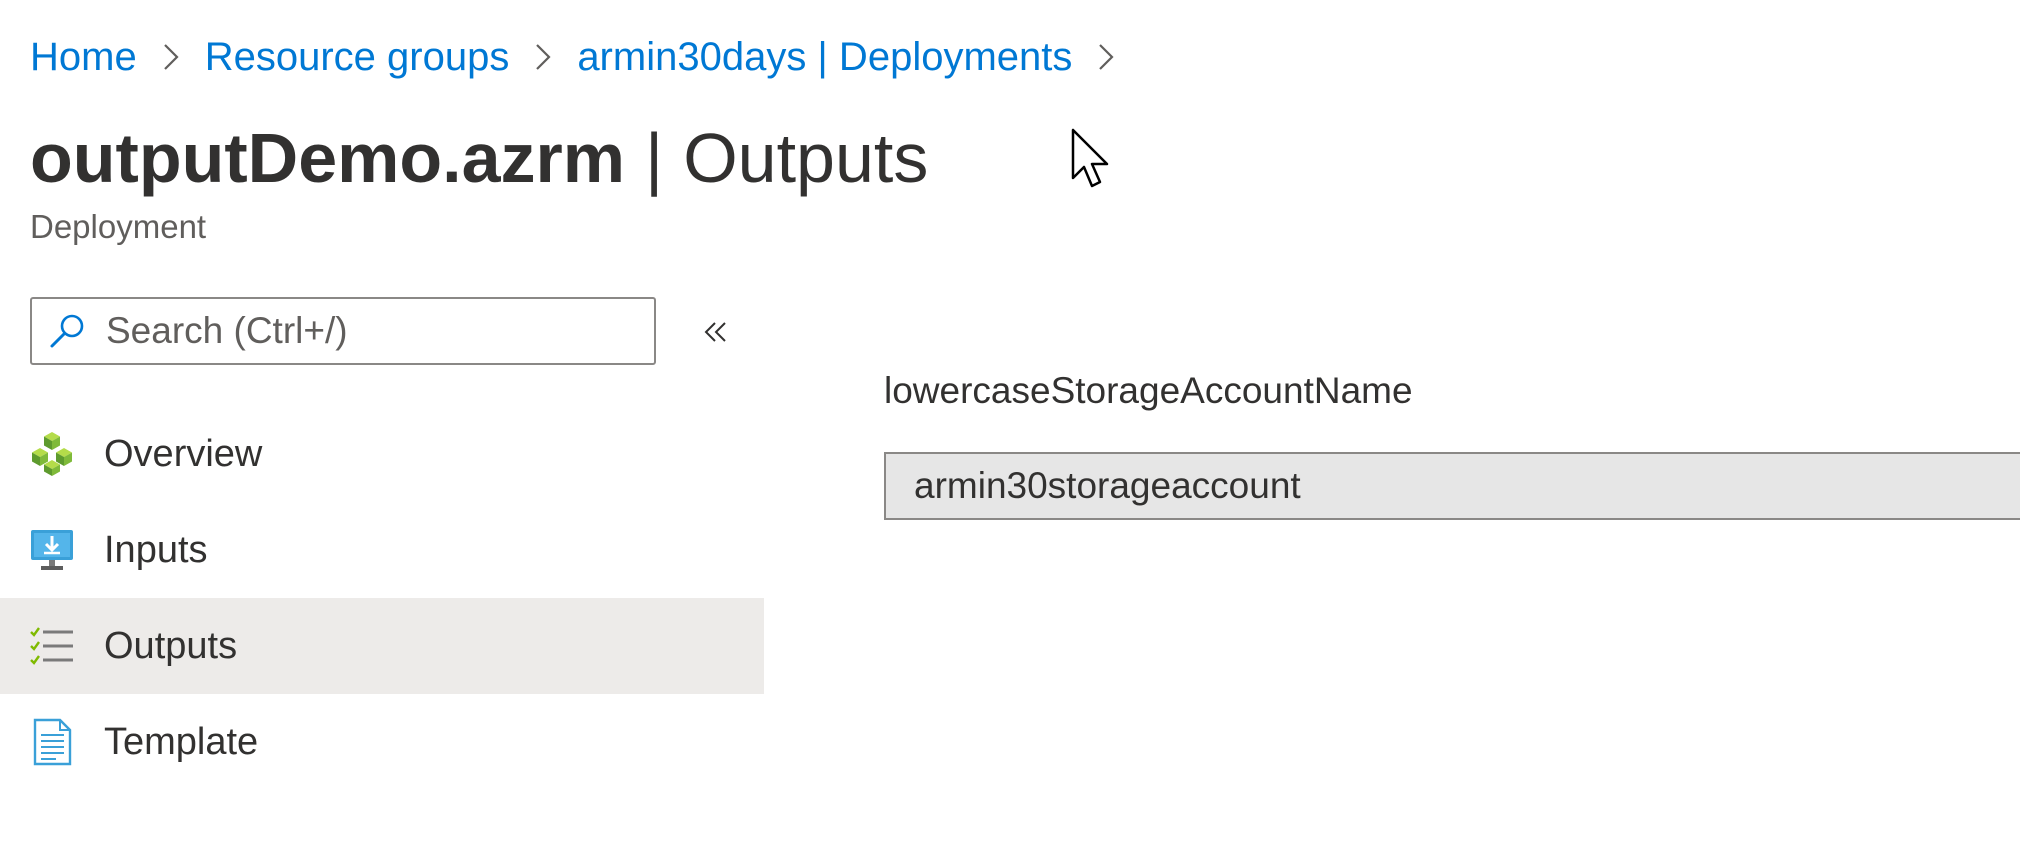  What do you see at coordinates (52, 550) in the screenshot?
I see `monitor-download-icon` at bounding box center [52, 550].